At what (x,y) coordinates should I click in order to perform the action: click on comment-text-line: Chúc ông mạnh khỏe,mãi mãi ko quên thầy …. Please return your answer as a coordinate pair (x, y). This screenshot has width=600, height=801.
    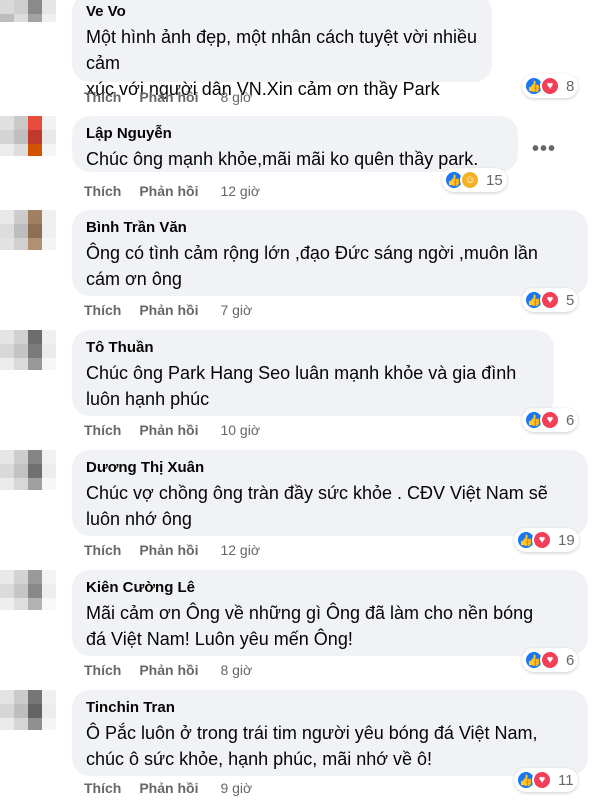
    Looking at the image, I should click on (282, 159).